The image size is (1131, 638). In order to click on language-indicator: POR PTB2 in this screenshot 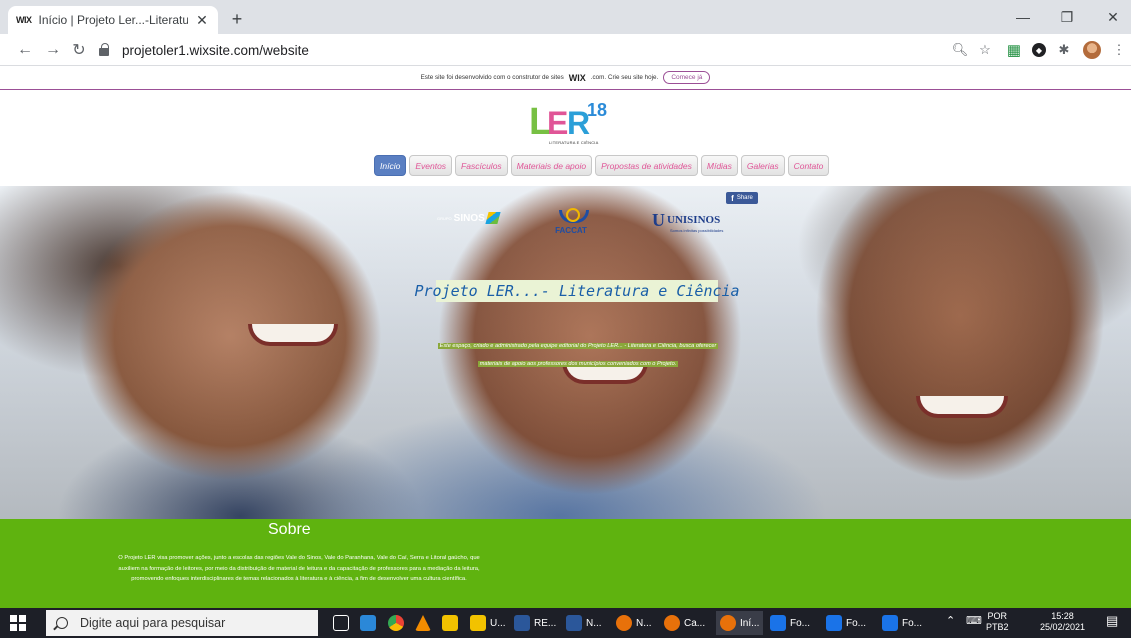, I will do `click(997, 622)`.